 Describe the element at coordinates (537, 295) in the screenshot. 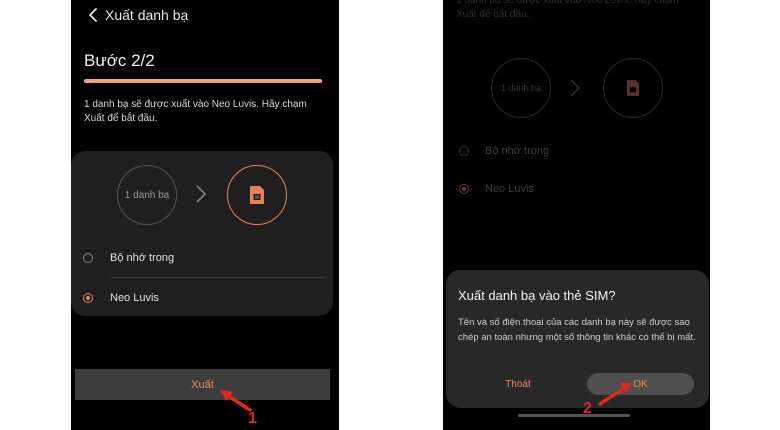

I see `dialog-title: Xuất danh bạ vào thẻ SIM?` at that location.